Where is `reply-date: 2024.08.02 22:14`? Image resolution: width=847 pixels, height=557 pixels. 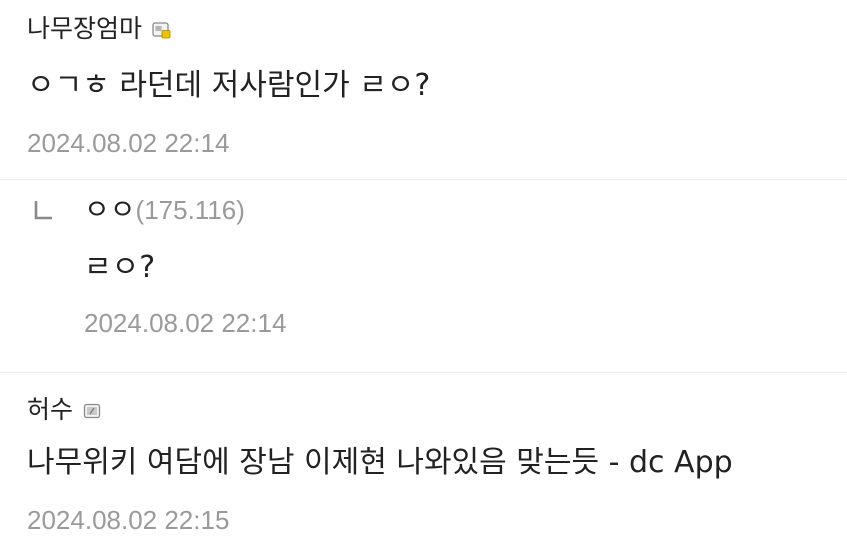 reply-date: 2024.08.02 22:14 is located at coordinates (185, 323).